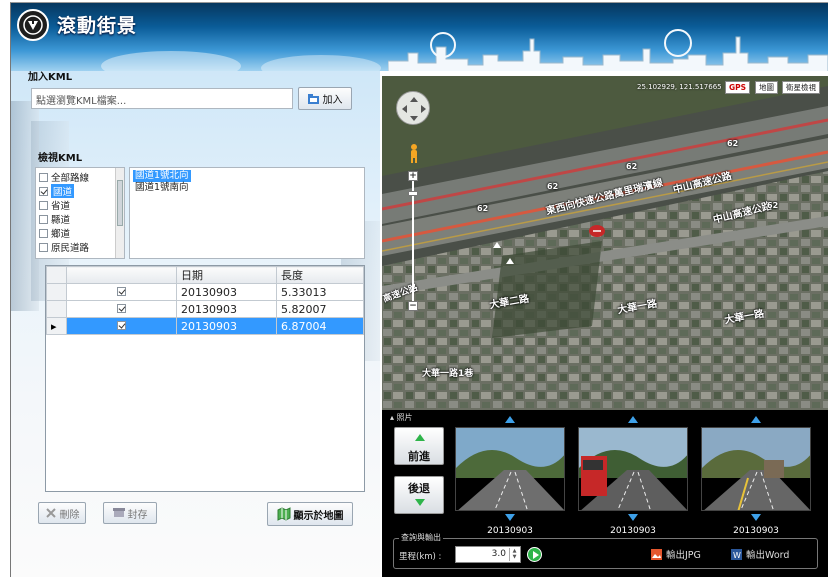 Image resolution: width=828 pixels, height=577 pixels. Describe the element at coordinates (766, 87) in the screenshot. I see `map-view-button: 地圖` at that location.